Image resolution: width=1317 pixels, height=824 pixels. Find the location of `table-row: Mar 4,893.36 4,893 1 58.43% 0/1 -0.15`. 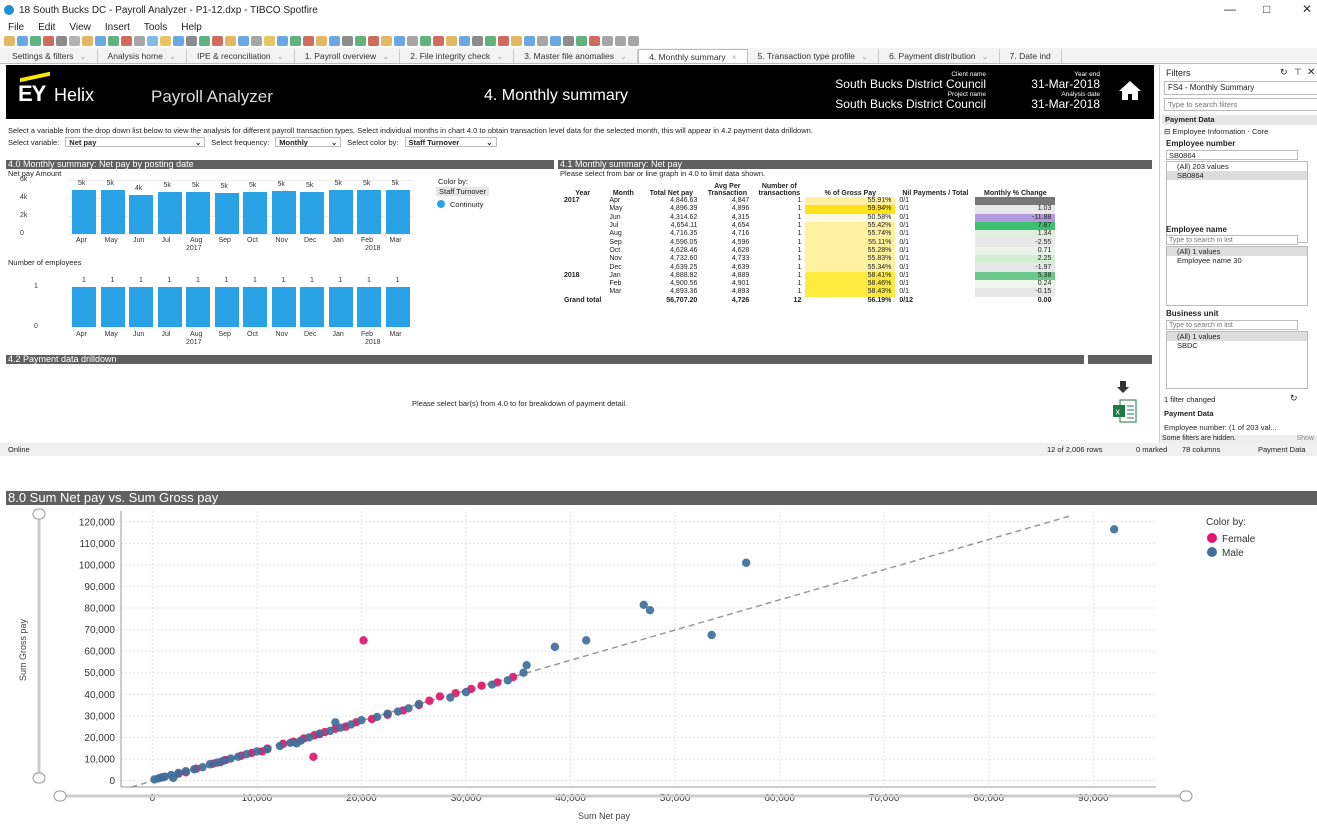

table-row: Mar 4,893.36 4,893 1 58.43% 0/1 -0.15 is located at coordinates (808, 292).